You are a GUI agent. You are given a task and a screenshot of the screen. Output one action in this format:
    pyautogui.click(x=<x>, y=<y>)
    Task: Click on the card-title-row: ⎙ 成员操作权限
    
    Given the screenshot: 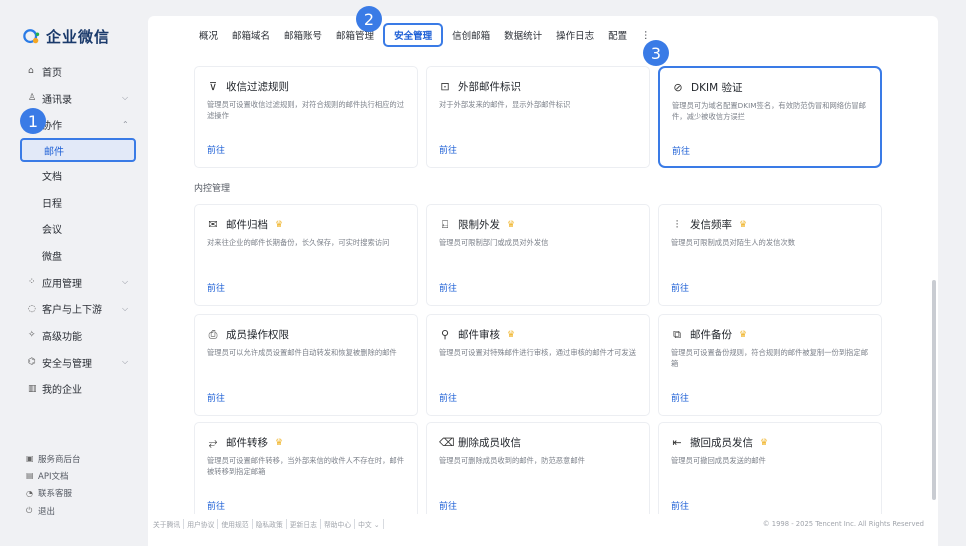 What is the action you would take?
    pyautogui.click(x=248, y=334)
    